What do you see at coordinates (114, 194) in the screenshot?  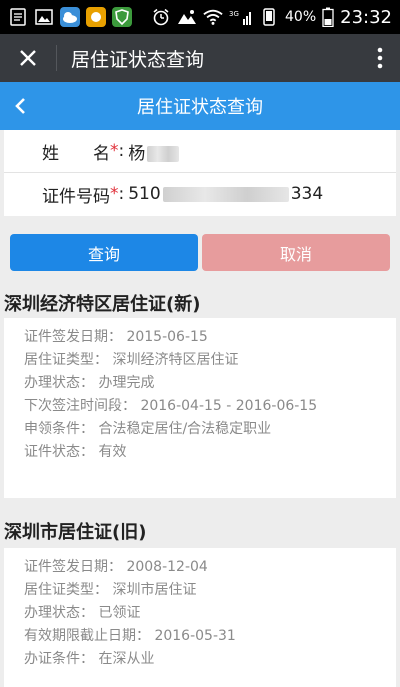 I see `id-required-mark: *` at bounding box center [114, 194].